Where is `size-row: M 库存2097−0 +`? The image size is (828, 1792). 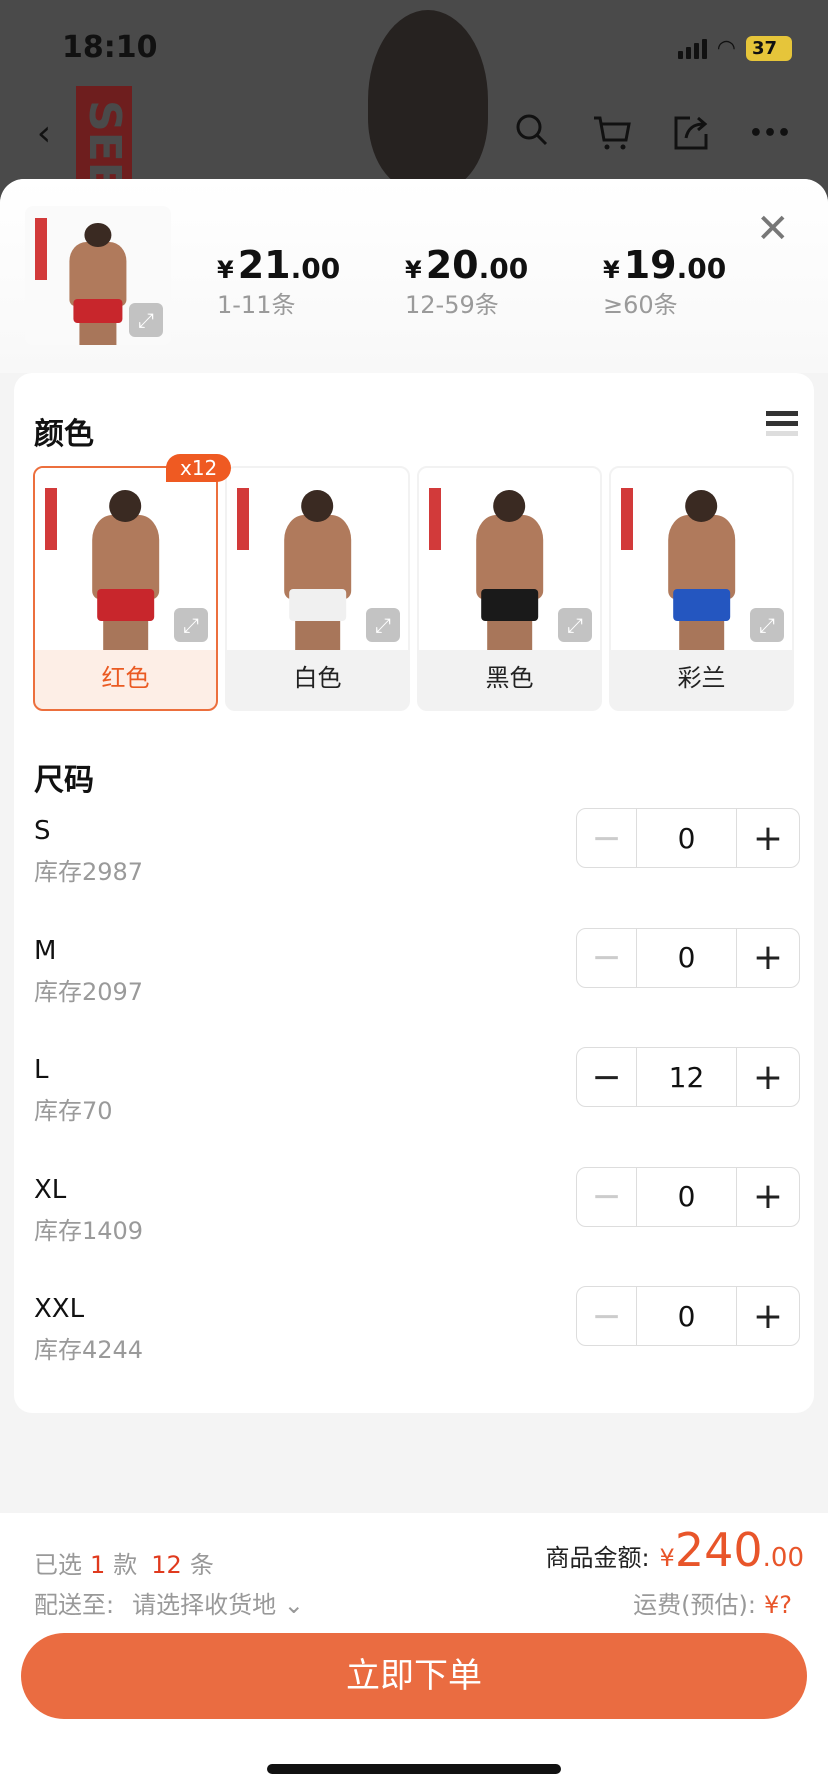 size-row: M 库存2097−0 + is located at coordinates (417, 966).